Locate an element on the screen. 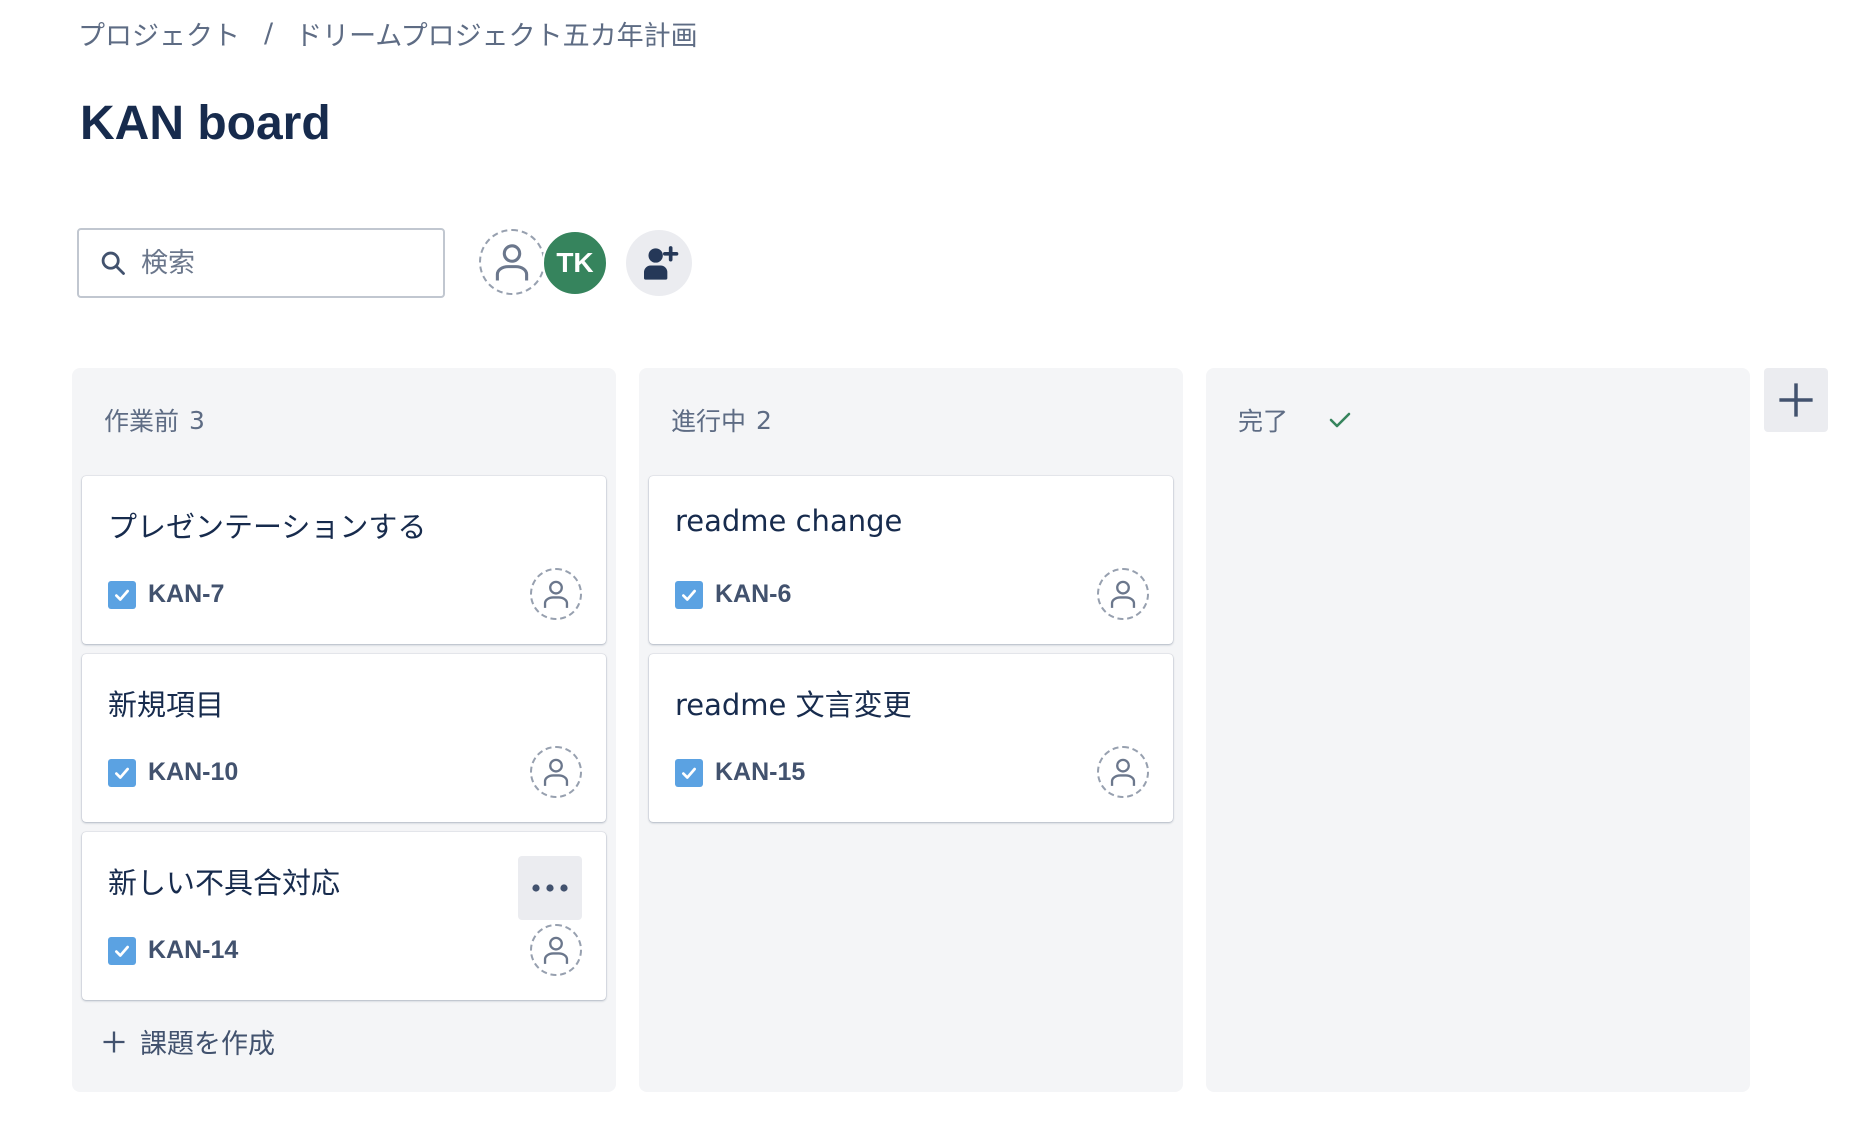 The width and height of the screenshot is (1858, 1138). avatar-initials: TK is located at coordinates (575, 262).